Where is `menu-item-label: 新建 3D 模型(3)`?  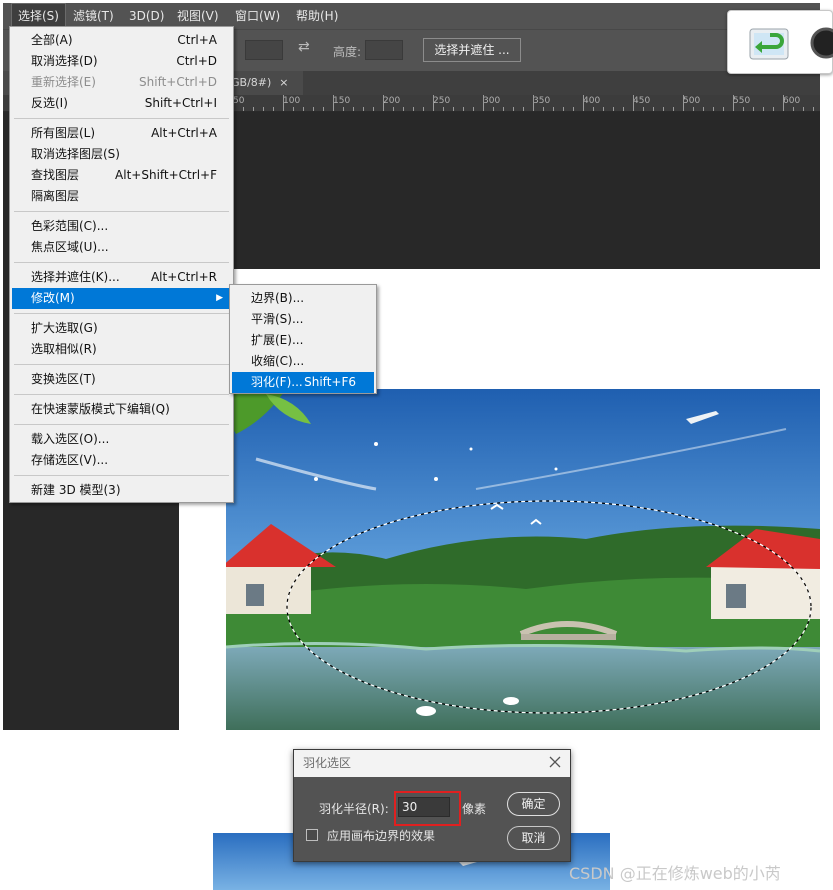
menu-item-label: 新建 3D 模型(3) is located at coordinates (76, 490).